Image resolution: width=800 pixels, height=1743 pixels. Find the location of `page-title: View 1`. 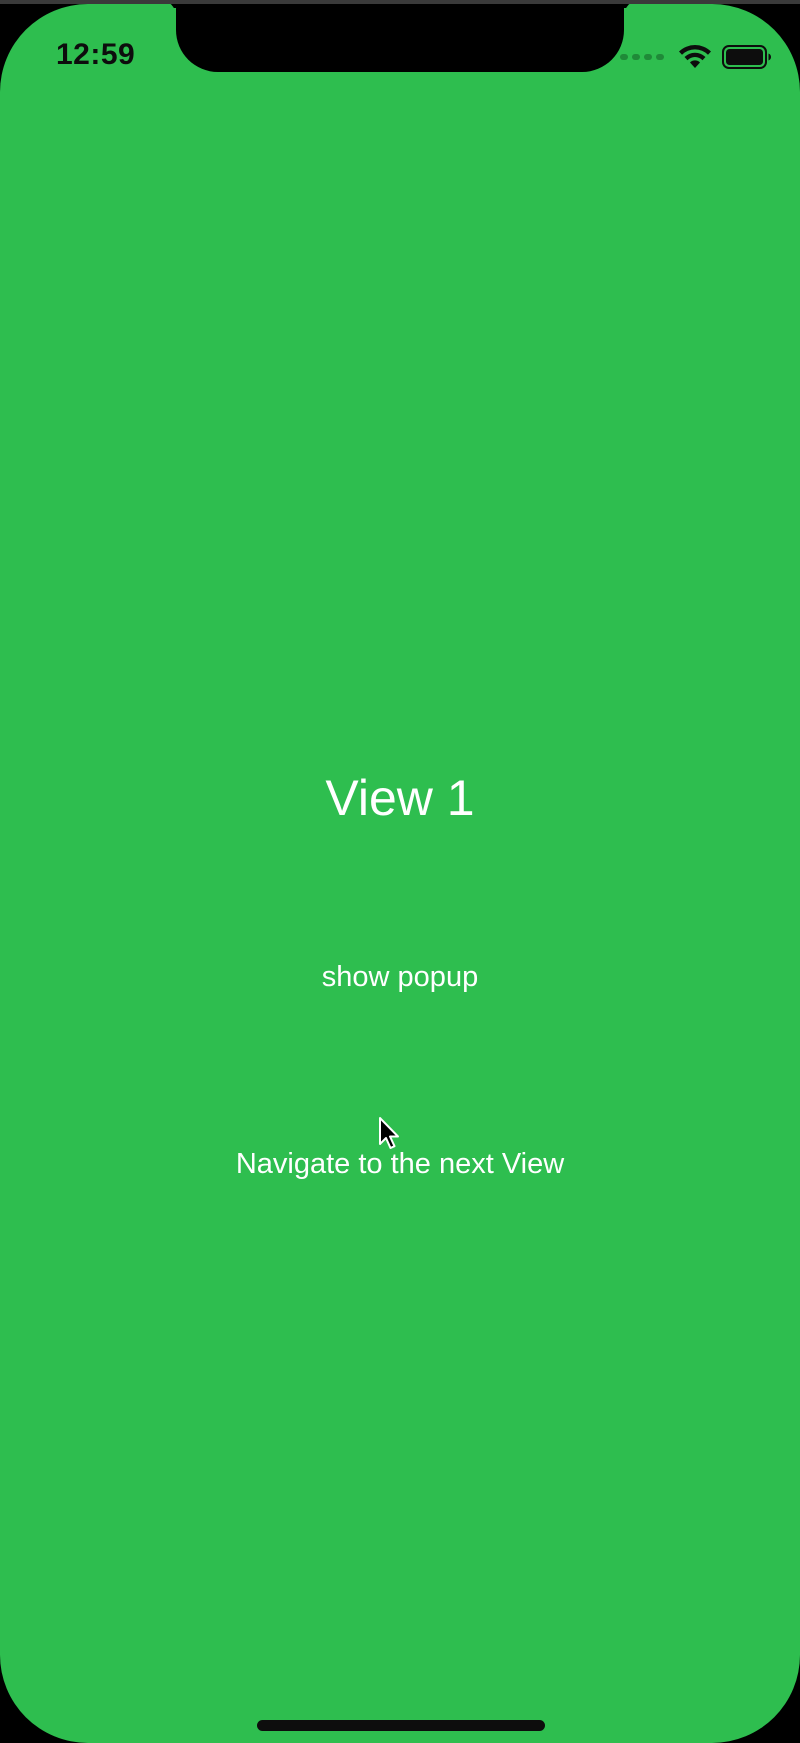

page-title: View 1 is located at coordinates (400, 798).